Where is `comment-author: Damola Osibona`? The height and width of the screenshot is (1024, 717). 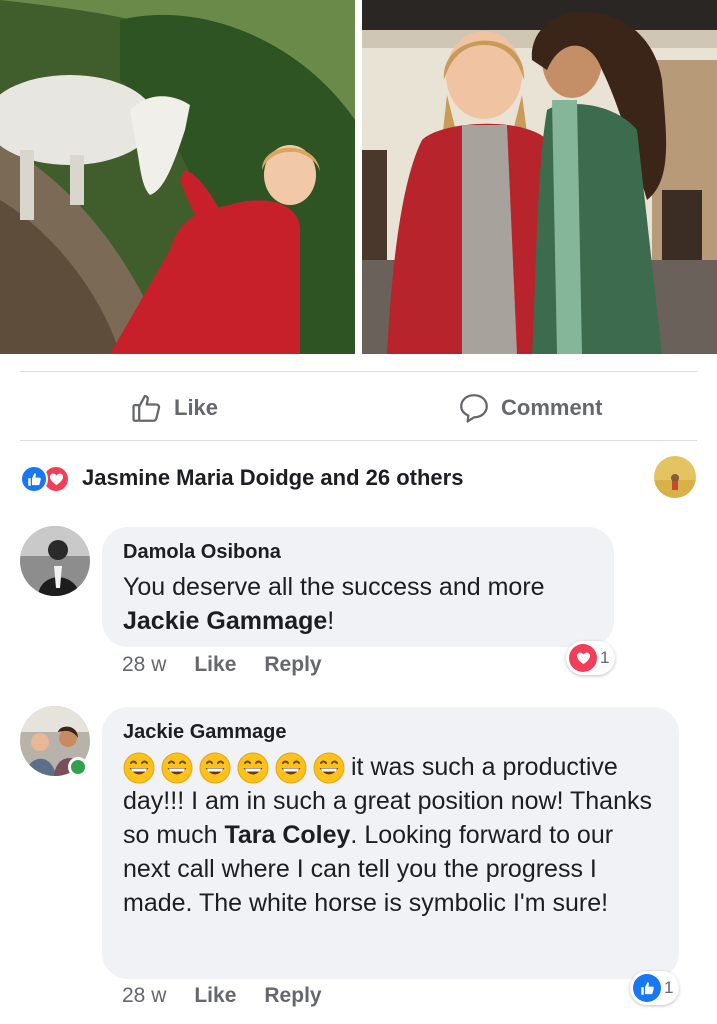 comment-author: Damola Osibona is located at coordinates (358, 552).